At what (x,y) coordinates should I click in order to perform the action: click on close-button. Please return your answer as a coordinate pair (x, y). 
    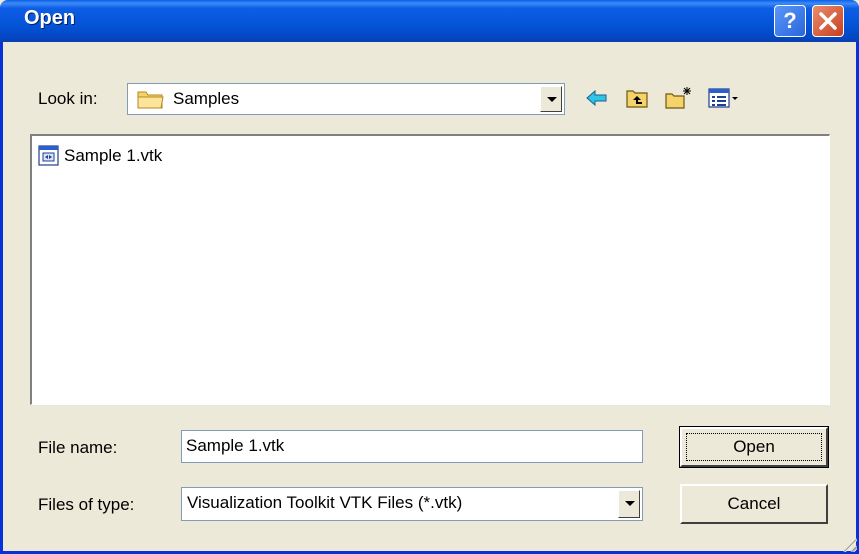
    Looking at the image, I should click on (828, 21).